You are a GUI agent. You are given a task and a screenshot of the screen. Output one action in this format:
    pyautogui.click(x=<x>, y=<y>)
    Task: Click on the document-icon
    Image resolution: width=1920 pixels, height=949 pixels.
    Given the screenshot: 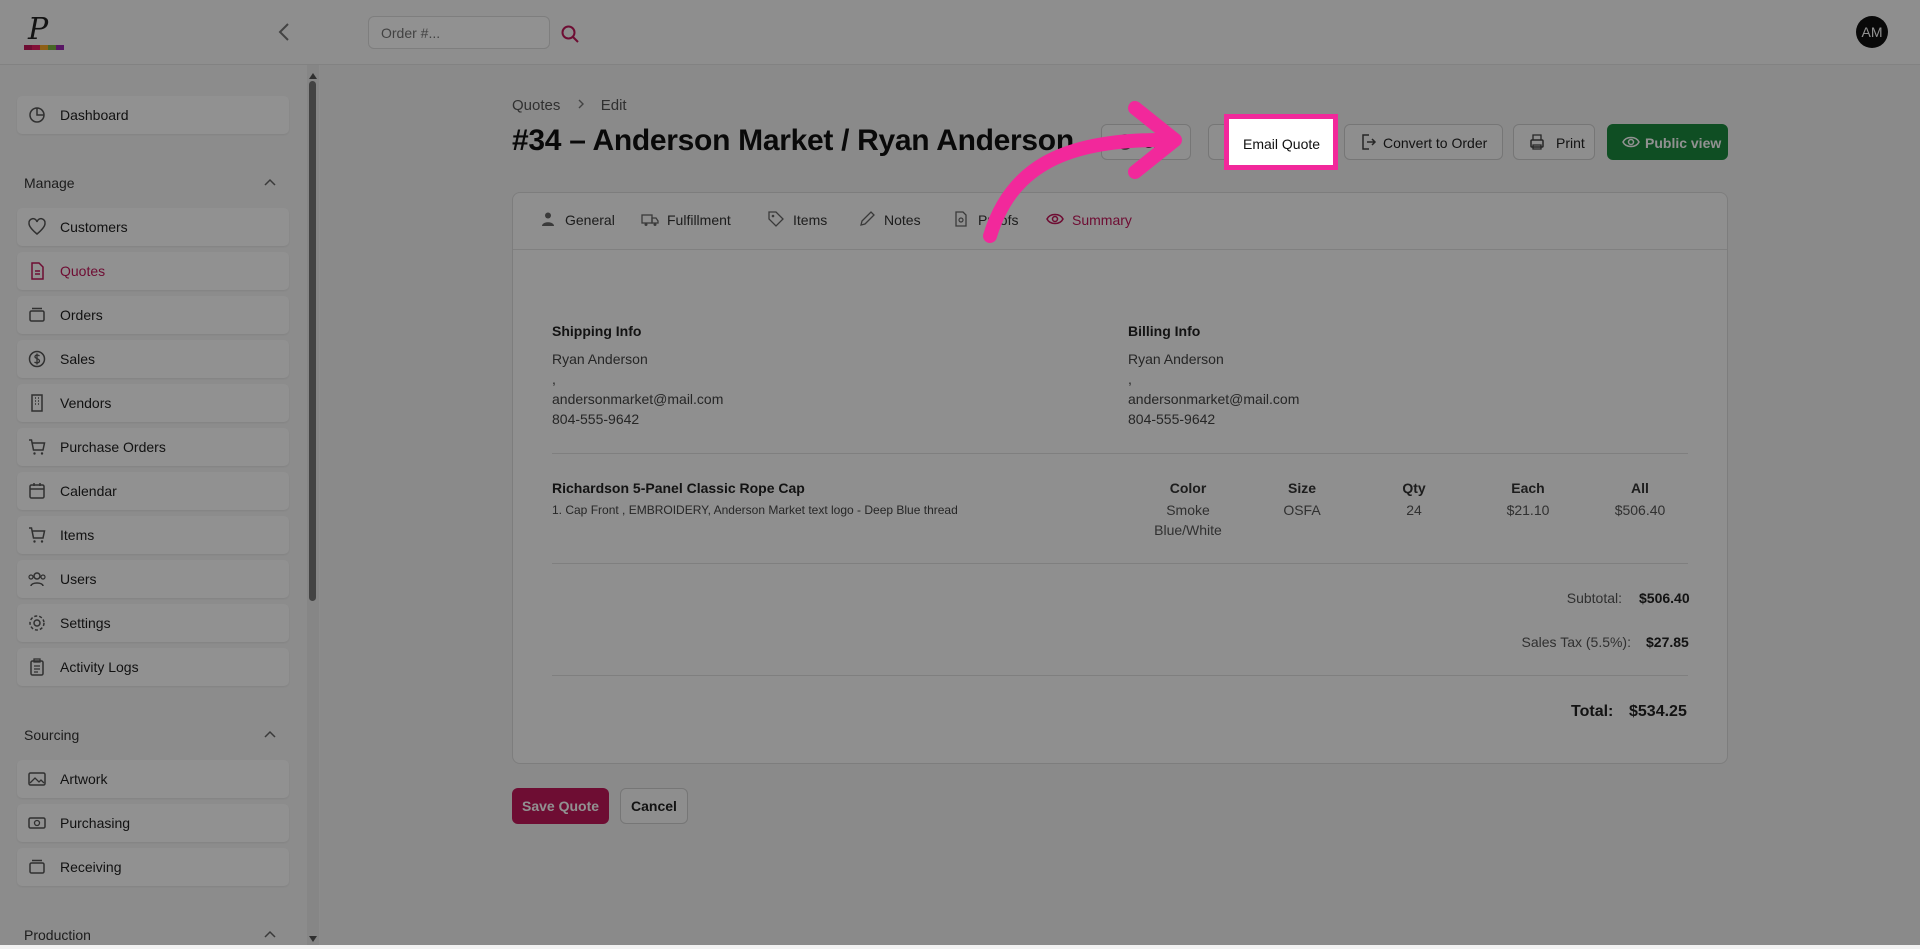 What is the action you would take?
    pyautogui.click(x=37, y=271)
    